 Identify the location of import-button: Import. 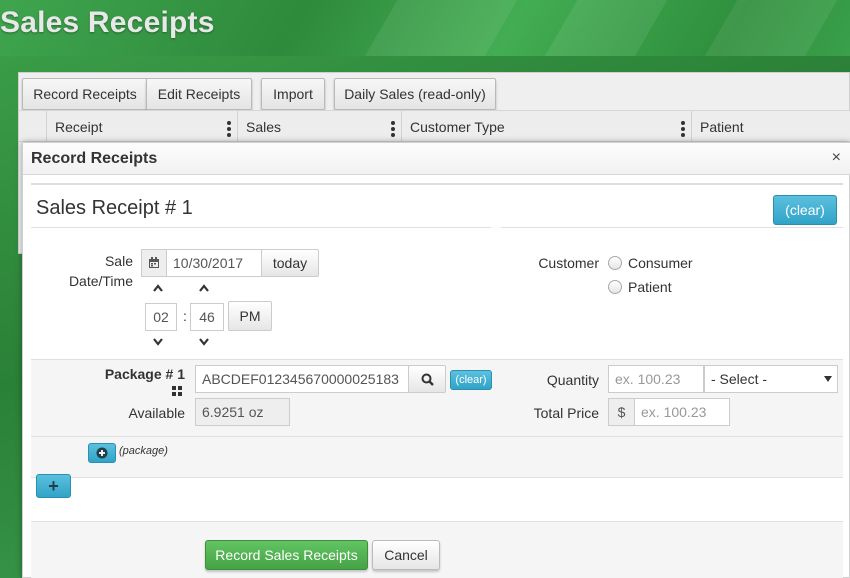
(293, 94).